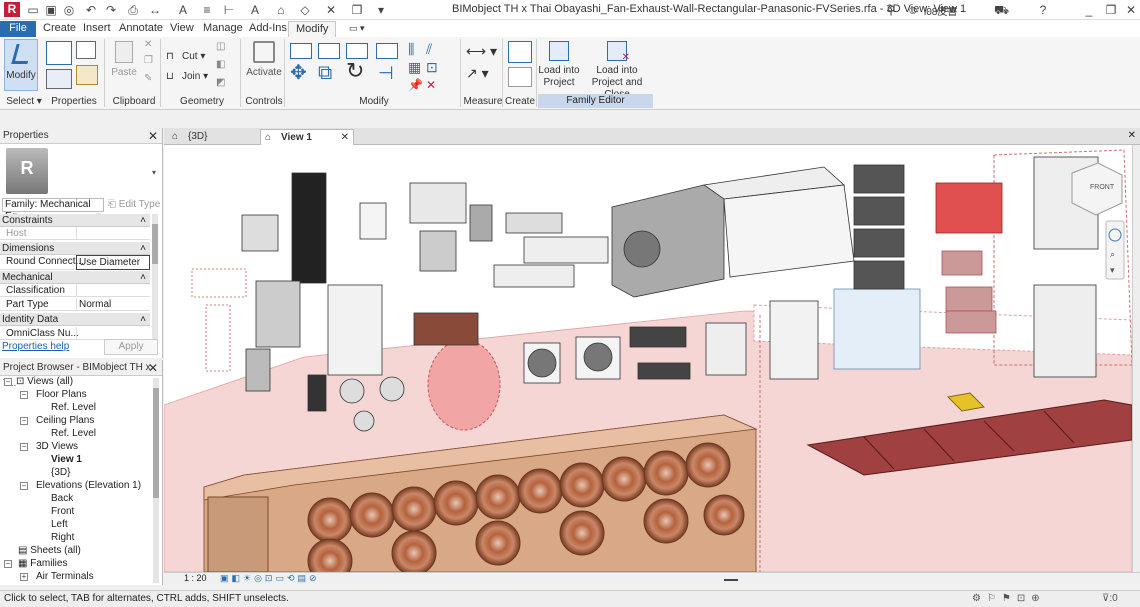  Describe the element at coordinates (213, 137) in the screenshot. I see `tab-3d: ⌂ {3D}` at that location.